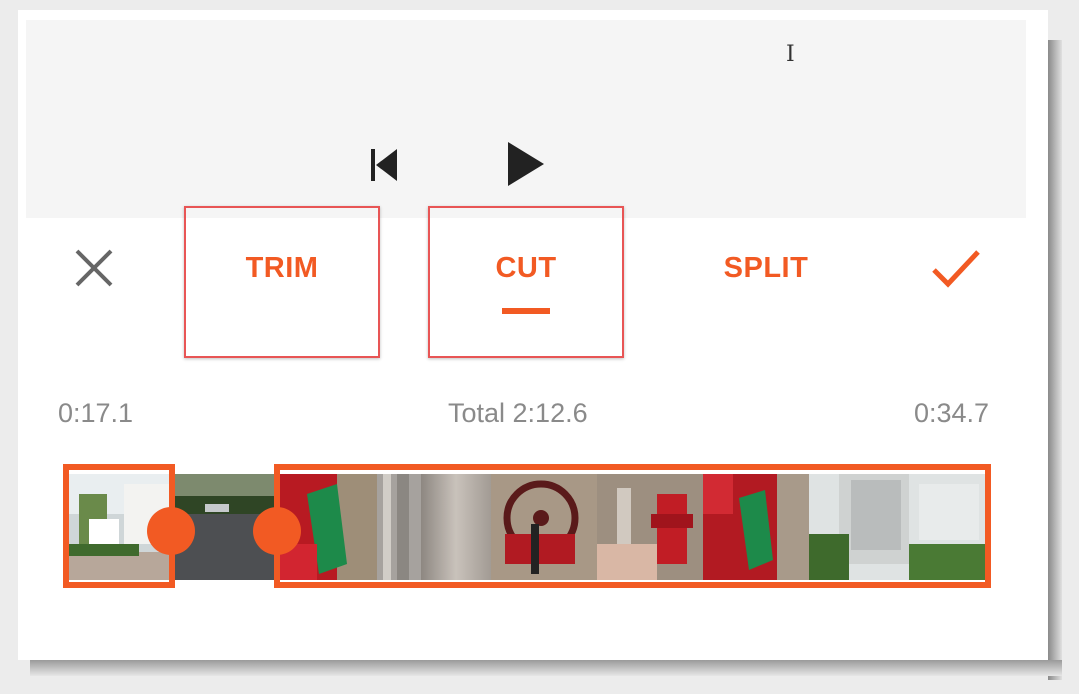 This screenshot has height=694, width=1079. I want to click on tab-trim: TRIM, so click(282, 282).